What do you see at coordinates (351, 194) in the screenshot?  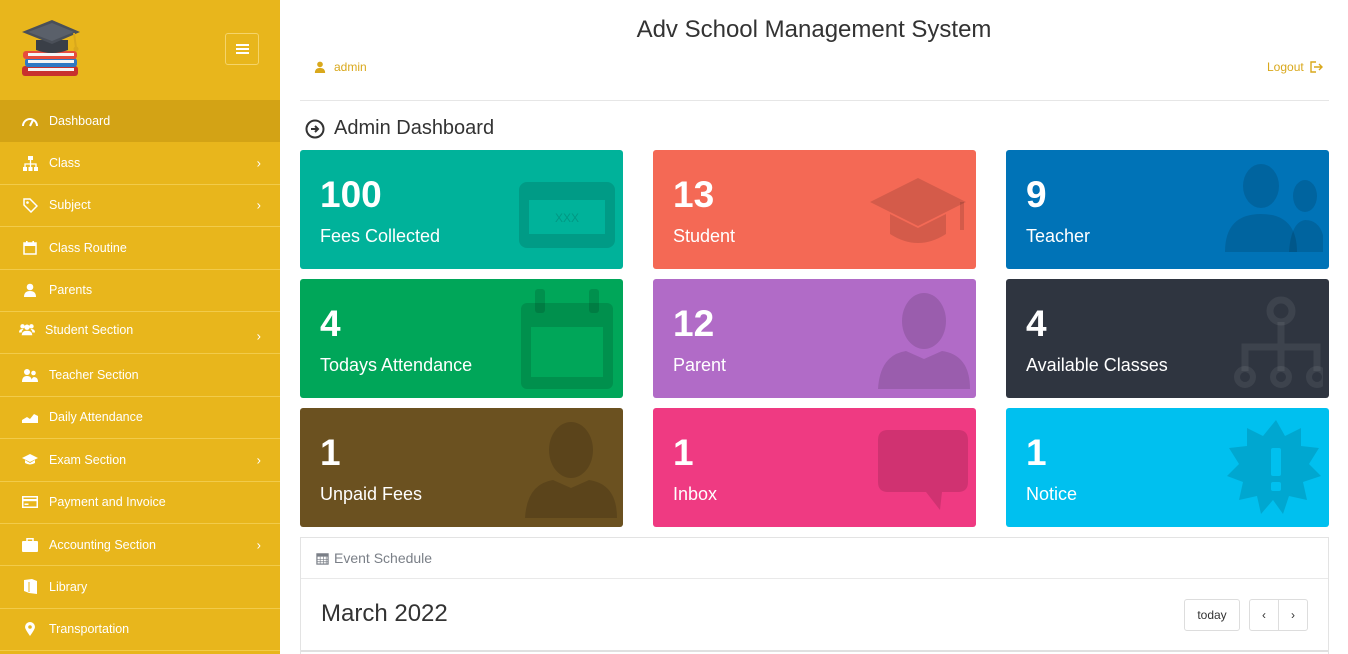 I see `card-value: 100` at bounding box center [351, 194].